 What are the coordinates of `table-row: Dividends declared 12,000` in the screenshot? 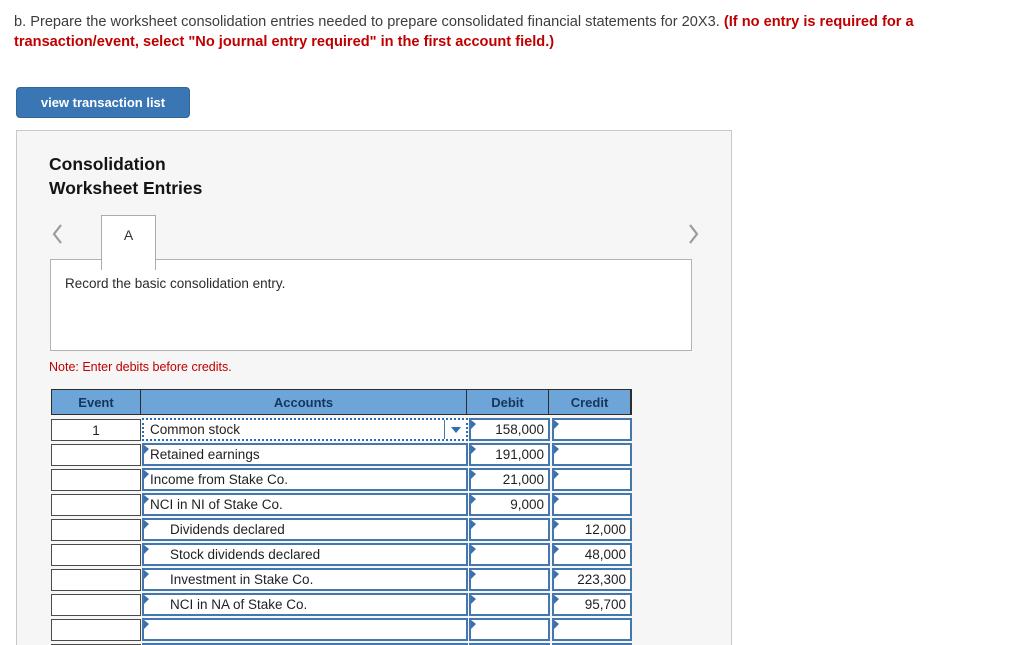 It's located at (341, 530).